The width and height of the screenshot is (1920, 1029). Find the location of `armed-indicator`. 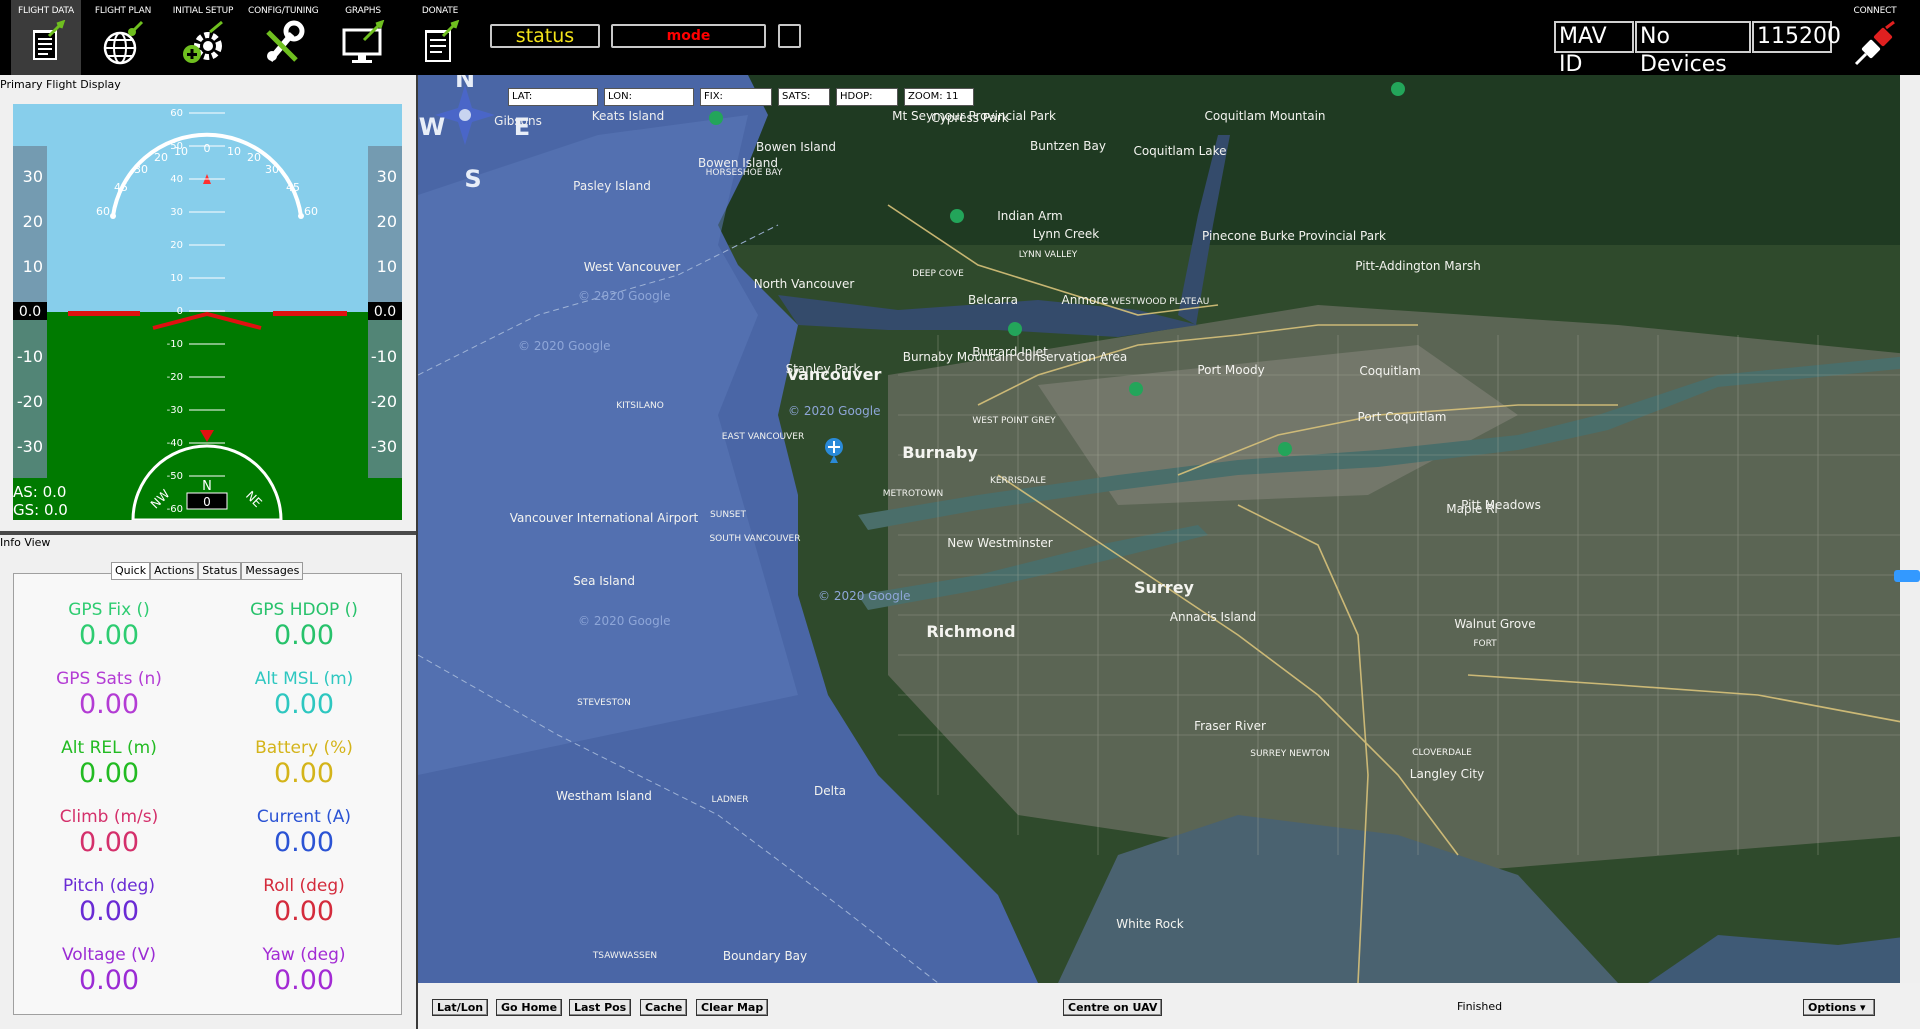

armed-indicator is located at coordinates (789, 36).